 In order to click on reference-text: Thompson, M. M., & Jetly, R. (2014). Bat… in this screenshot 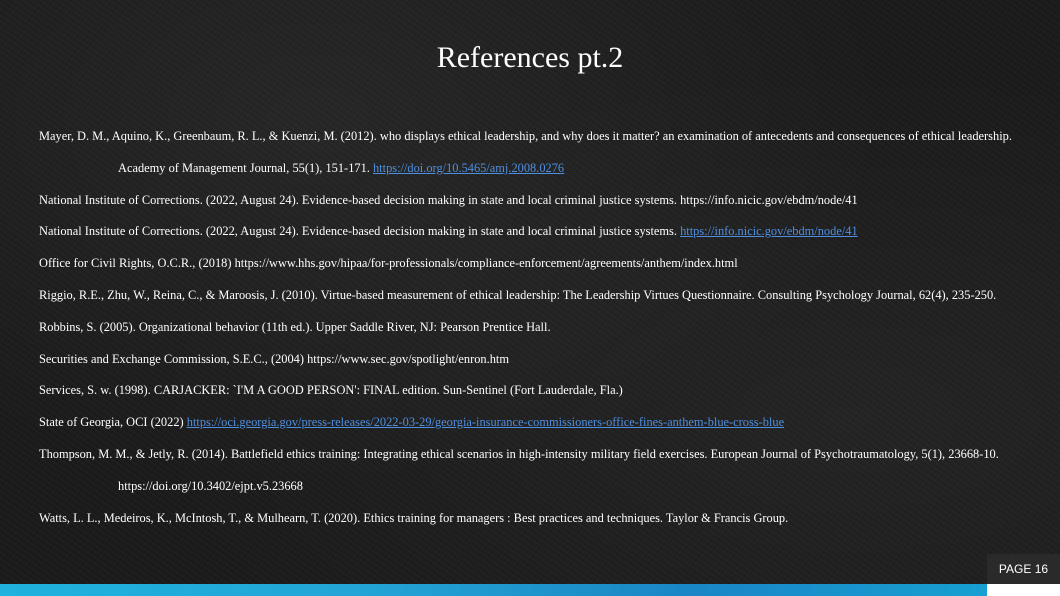, I will do `click(519, 469)`.